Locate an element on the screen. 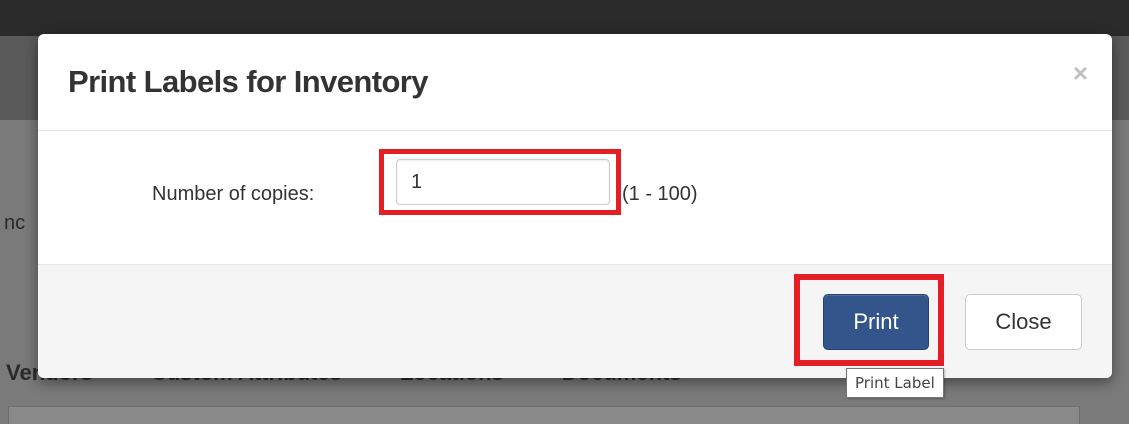  background-top-bar is located at coordinates (564, 18).